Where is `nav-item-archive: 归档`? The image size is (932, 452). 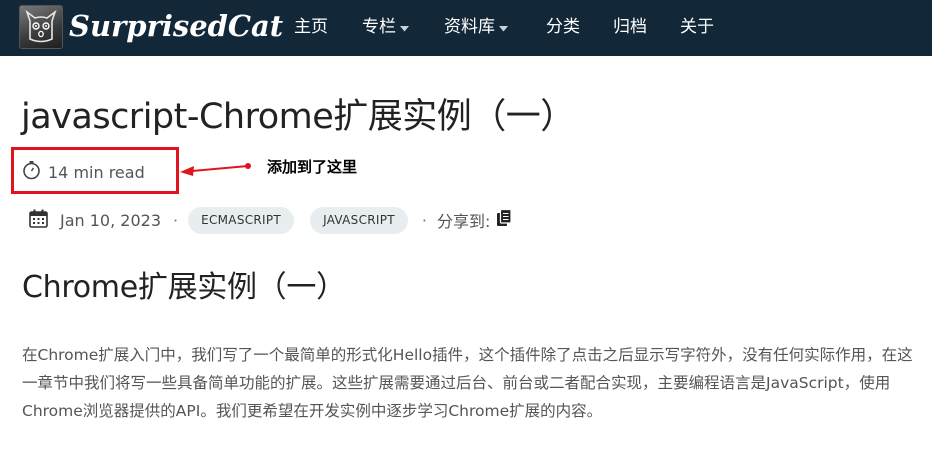
nav-item-archive: 归档 is located at coordinates (630, 27).